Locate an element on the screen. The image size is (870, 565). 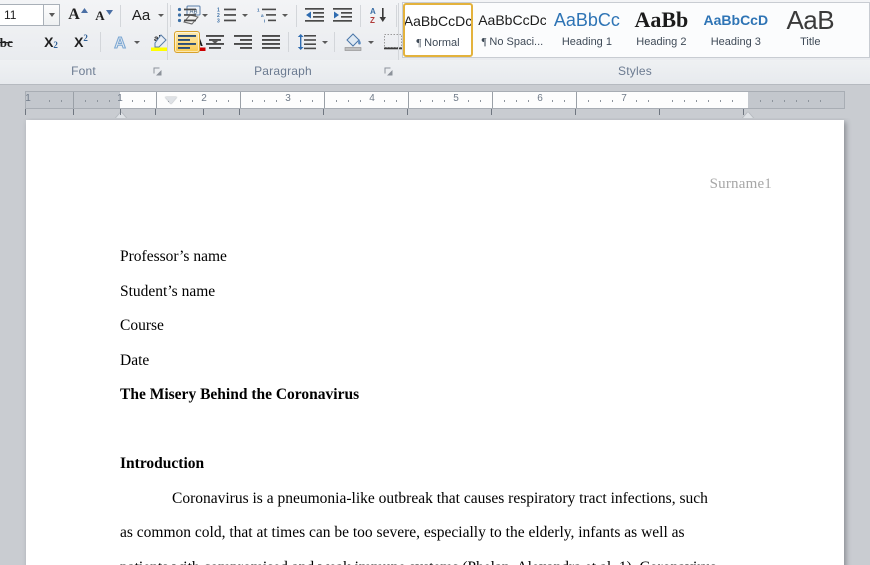
ruler-number-6: 6 is located at coordinates (540, 98).